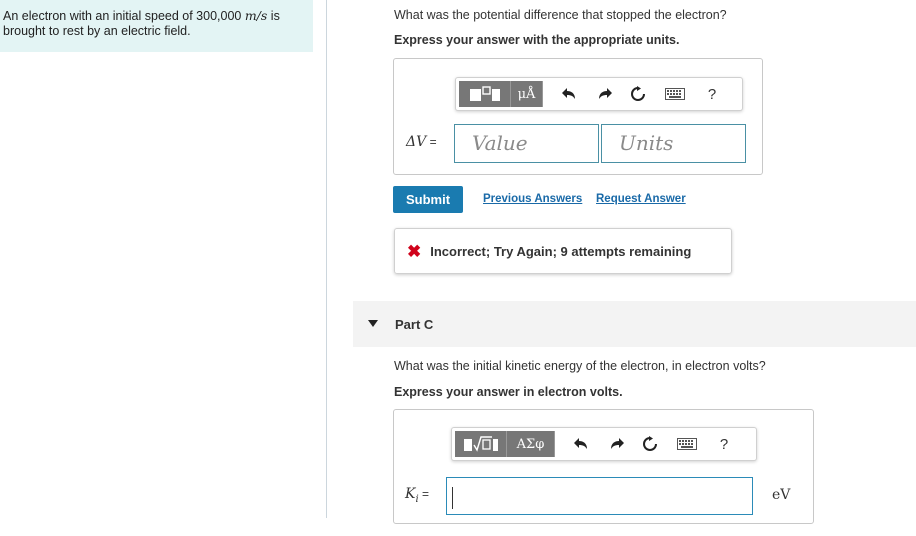  What do you see at coordinates (599, 496) in the screenshot?
I see `kinetic-energy-input` at bounding box center [599, 496].